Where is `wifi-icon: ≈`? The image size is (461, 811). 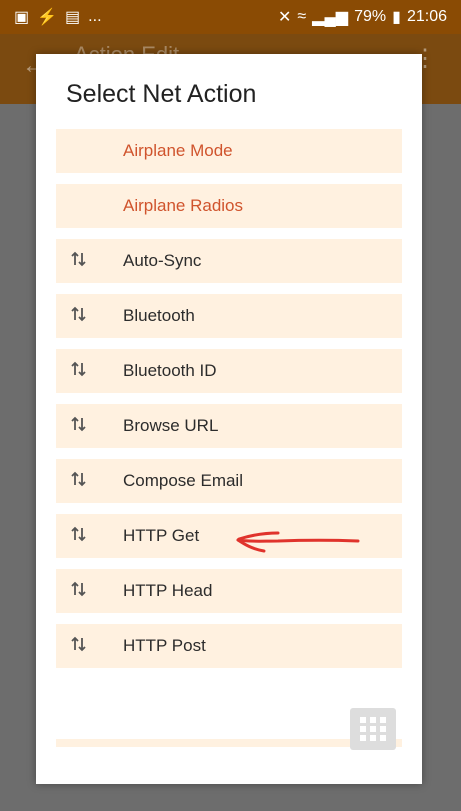
wifi-icon: ≈ is located at coordinates (302, 16).